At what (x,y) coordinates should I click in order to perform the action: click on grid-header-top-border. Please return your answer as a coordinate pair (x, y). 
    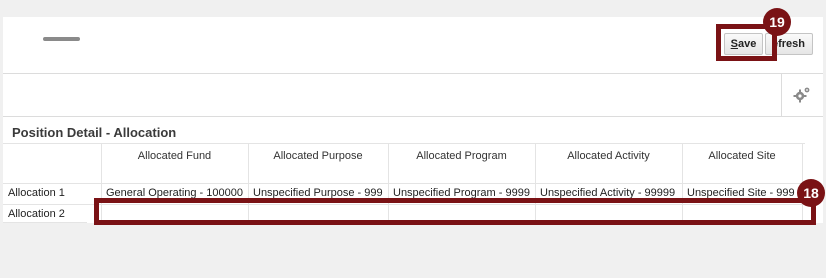
    Looking at the image, I should click on (404, 143).